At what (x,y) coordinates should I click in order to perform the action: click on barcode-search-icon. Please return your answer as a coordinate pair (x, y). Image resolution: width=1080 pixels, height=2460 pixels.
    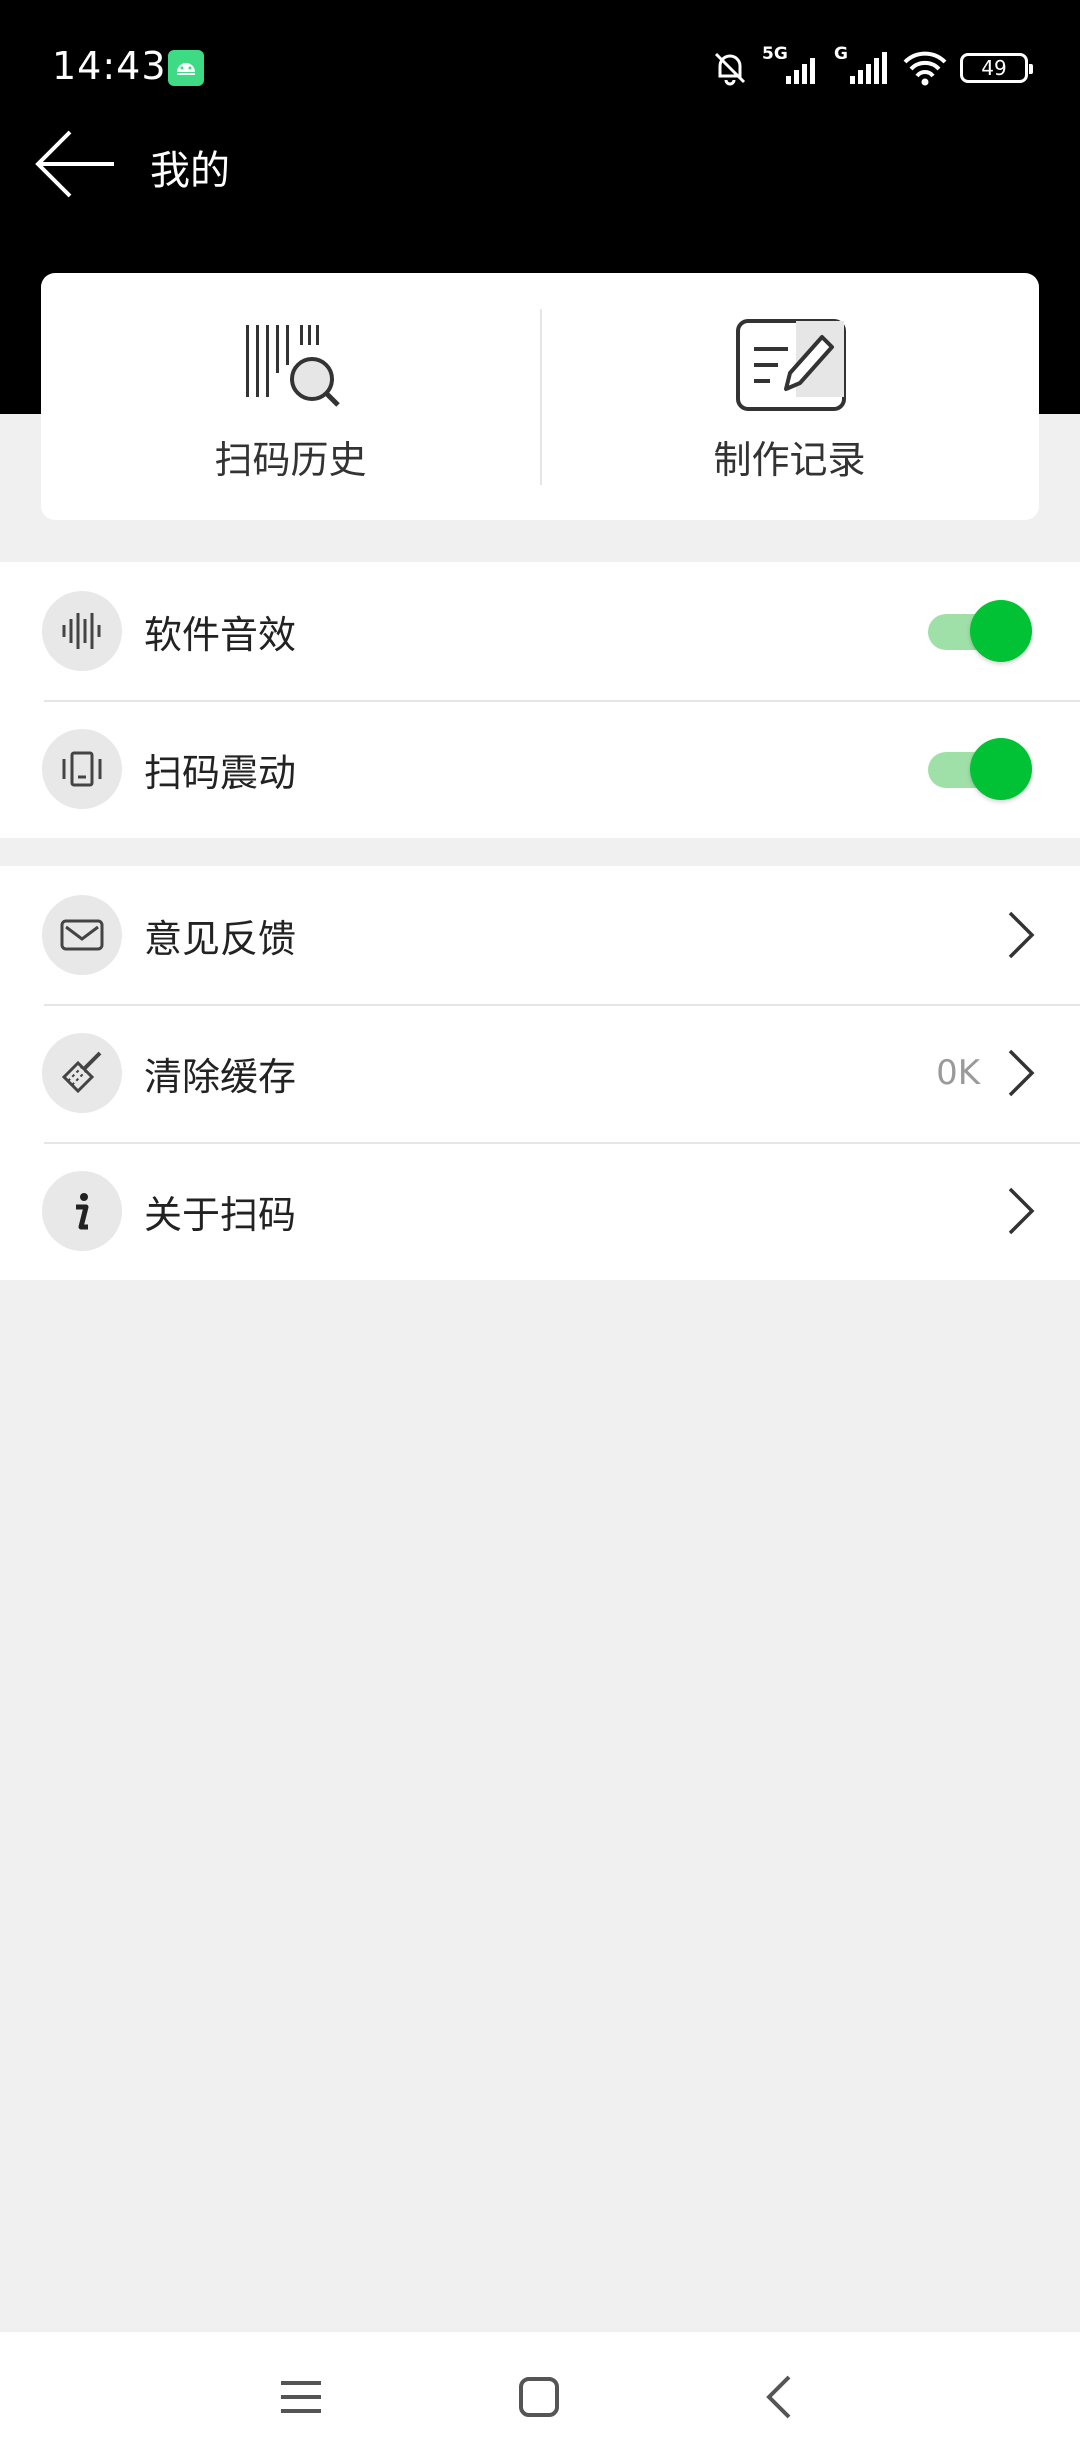
    Looking at the image, I should click on (292, 366).